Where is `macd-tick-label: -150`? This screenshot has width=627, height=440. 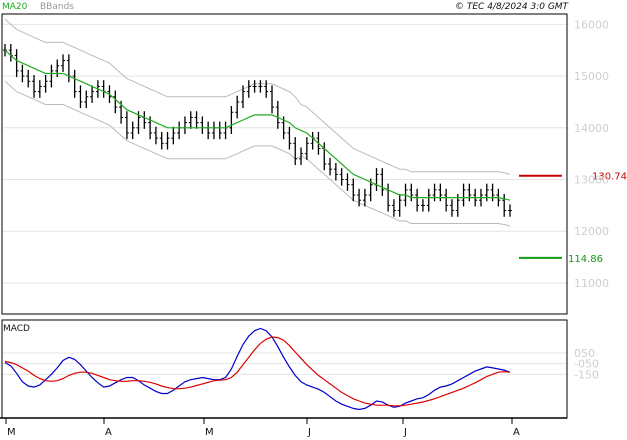 macd-tick-label: -150 is located at coordinates (586, 374).